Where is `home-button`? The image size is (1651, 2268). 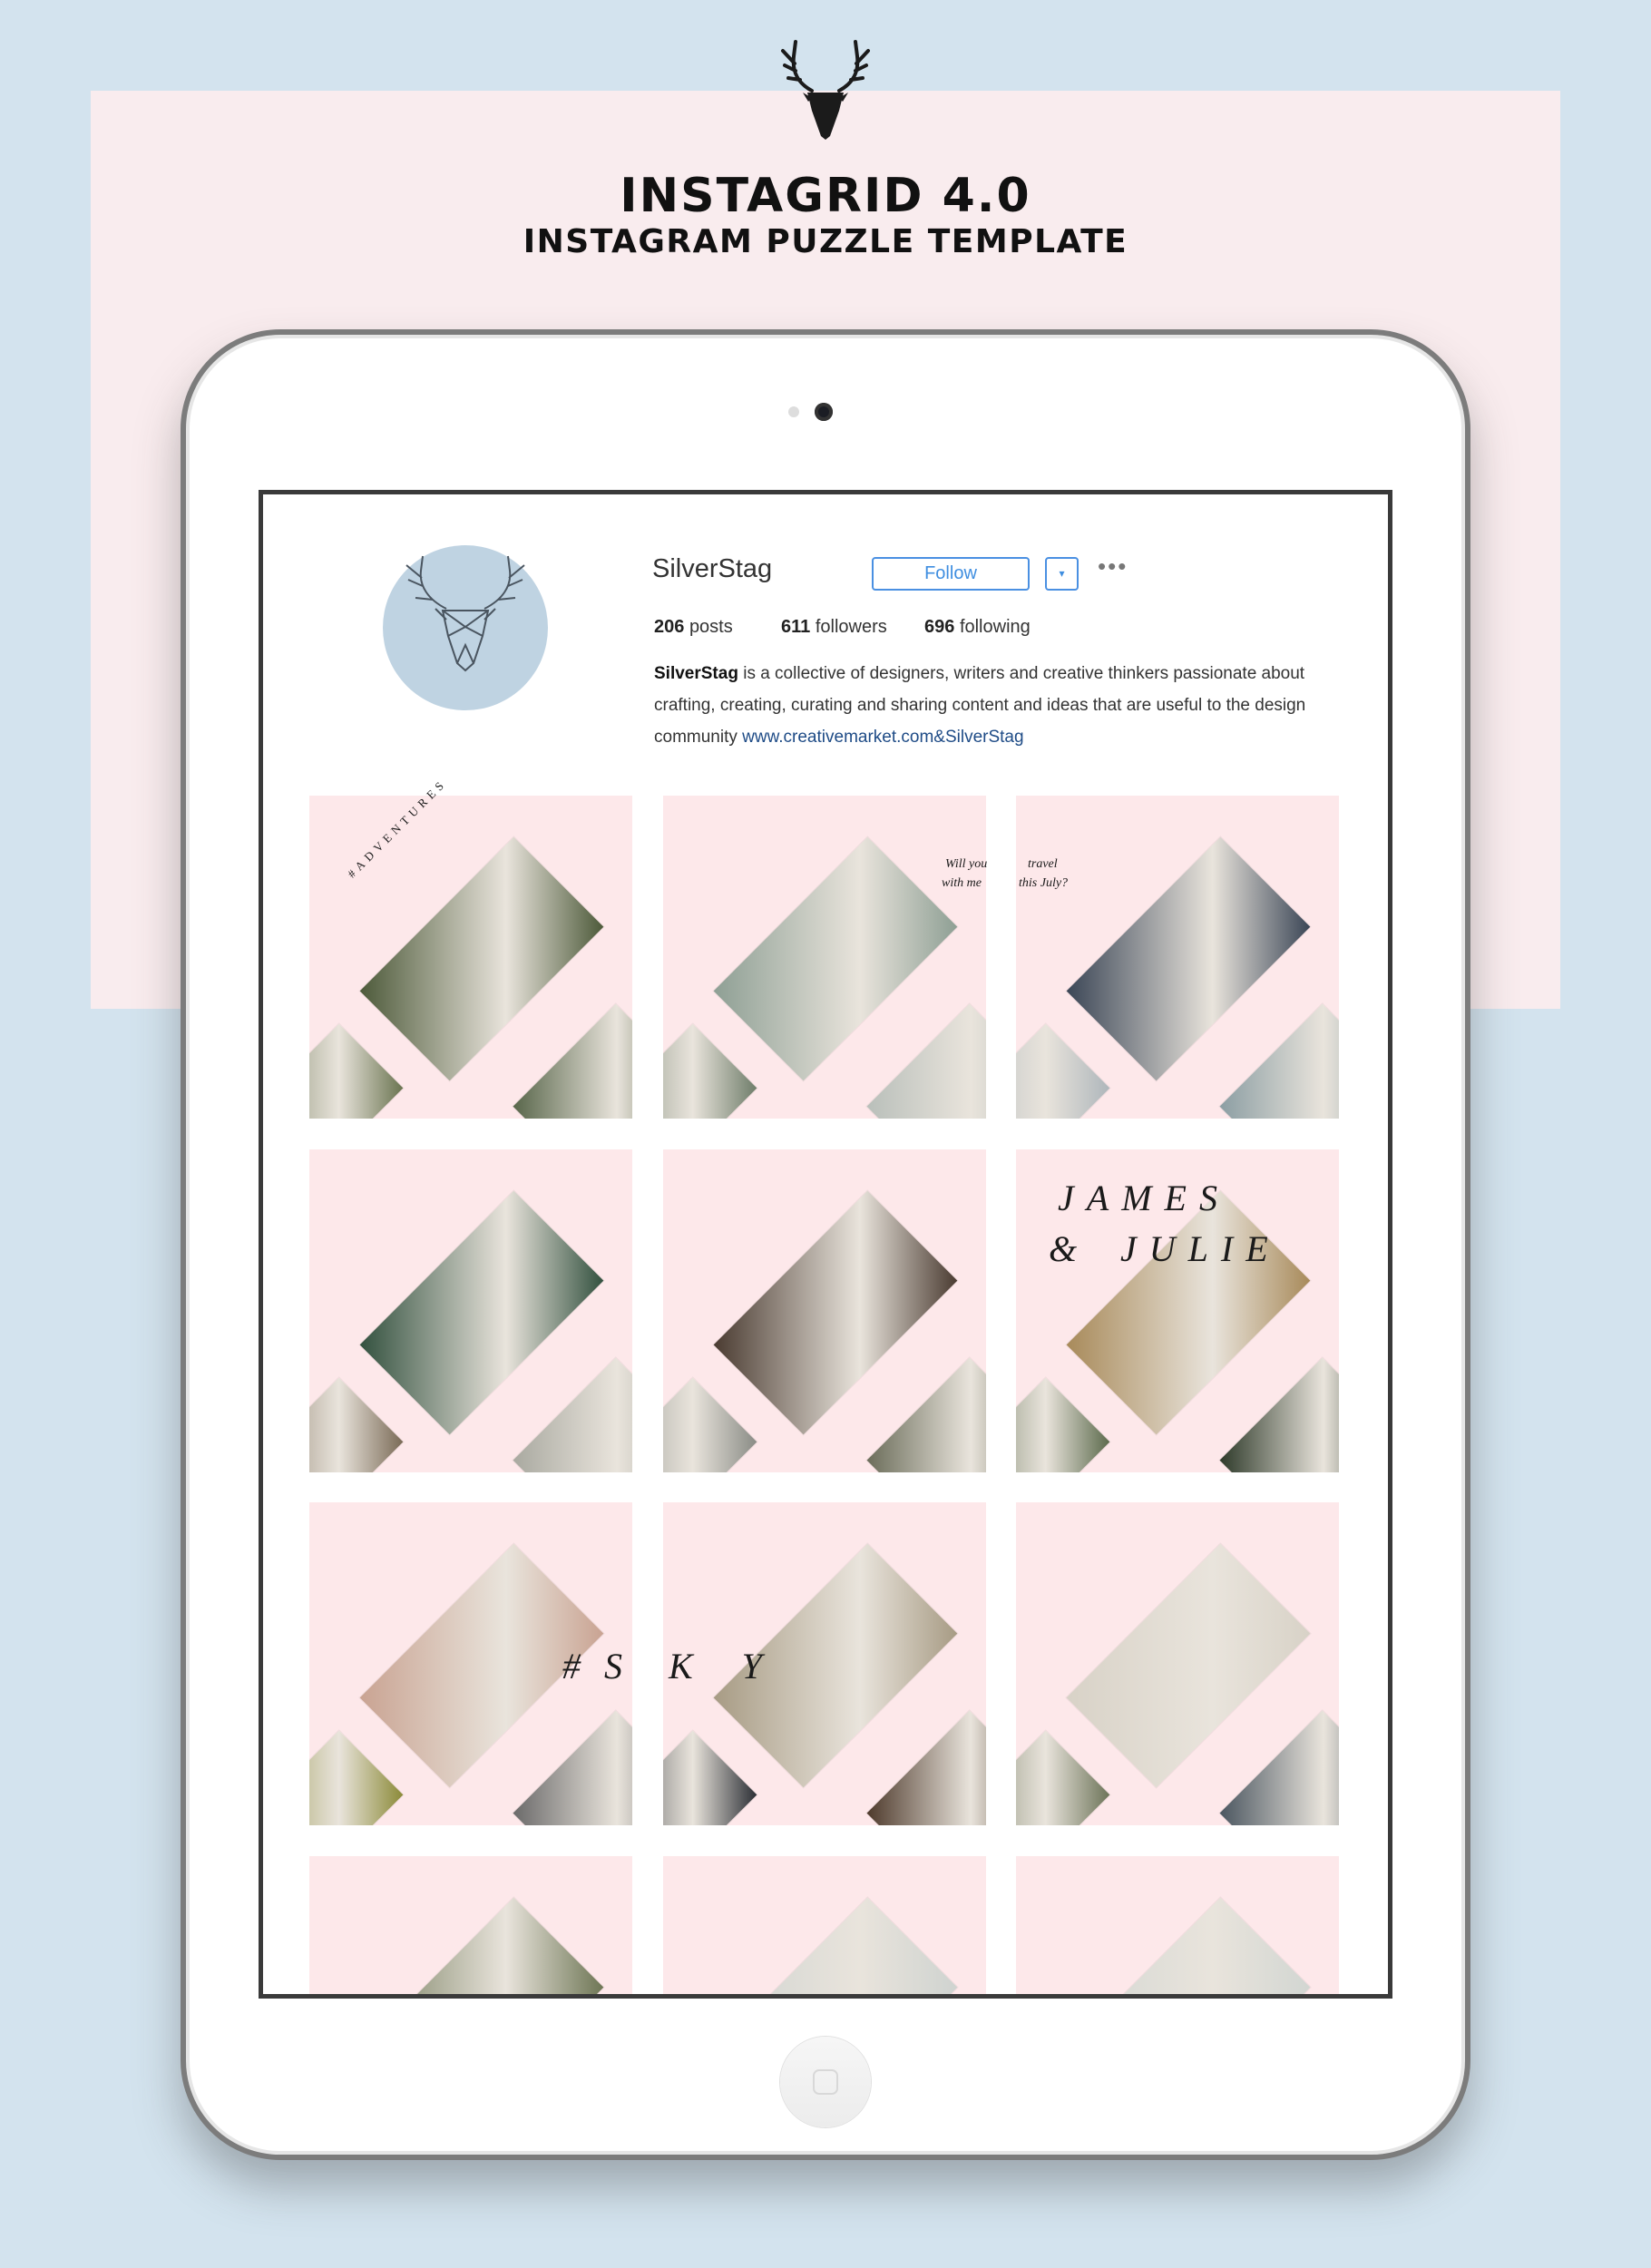
home-button is located at coordinates (825, 2082).